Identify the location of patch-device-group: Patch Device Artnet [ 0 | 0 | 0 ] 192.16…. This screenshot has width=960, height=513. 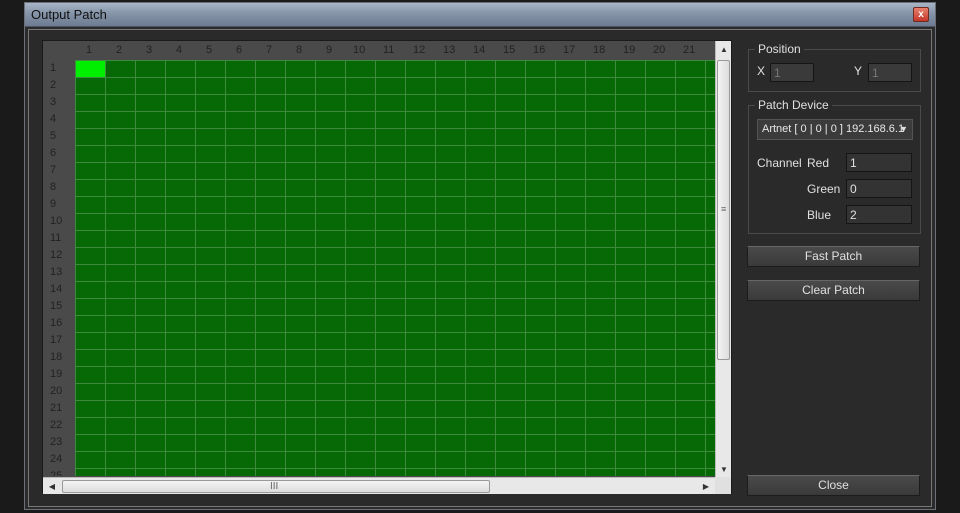
(834, 166).